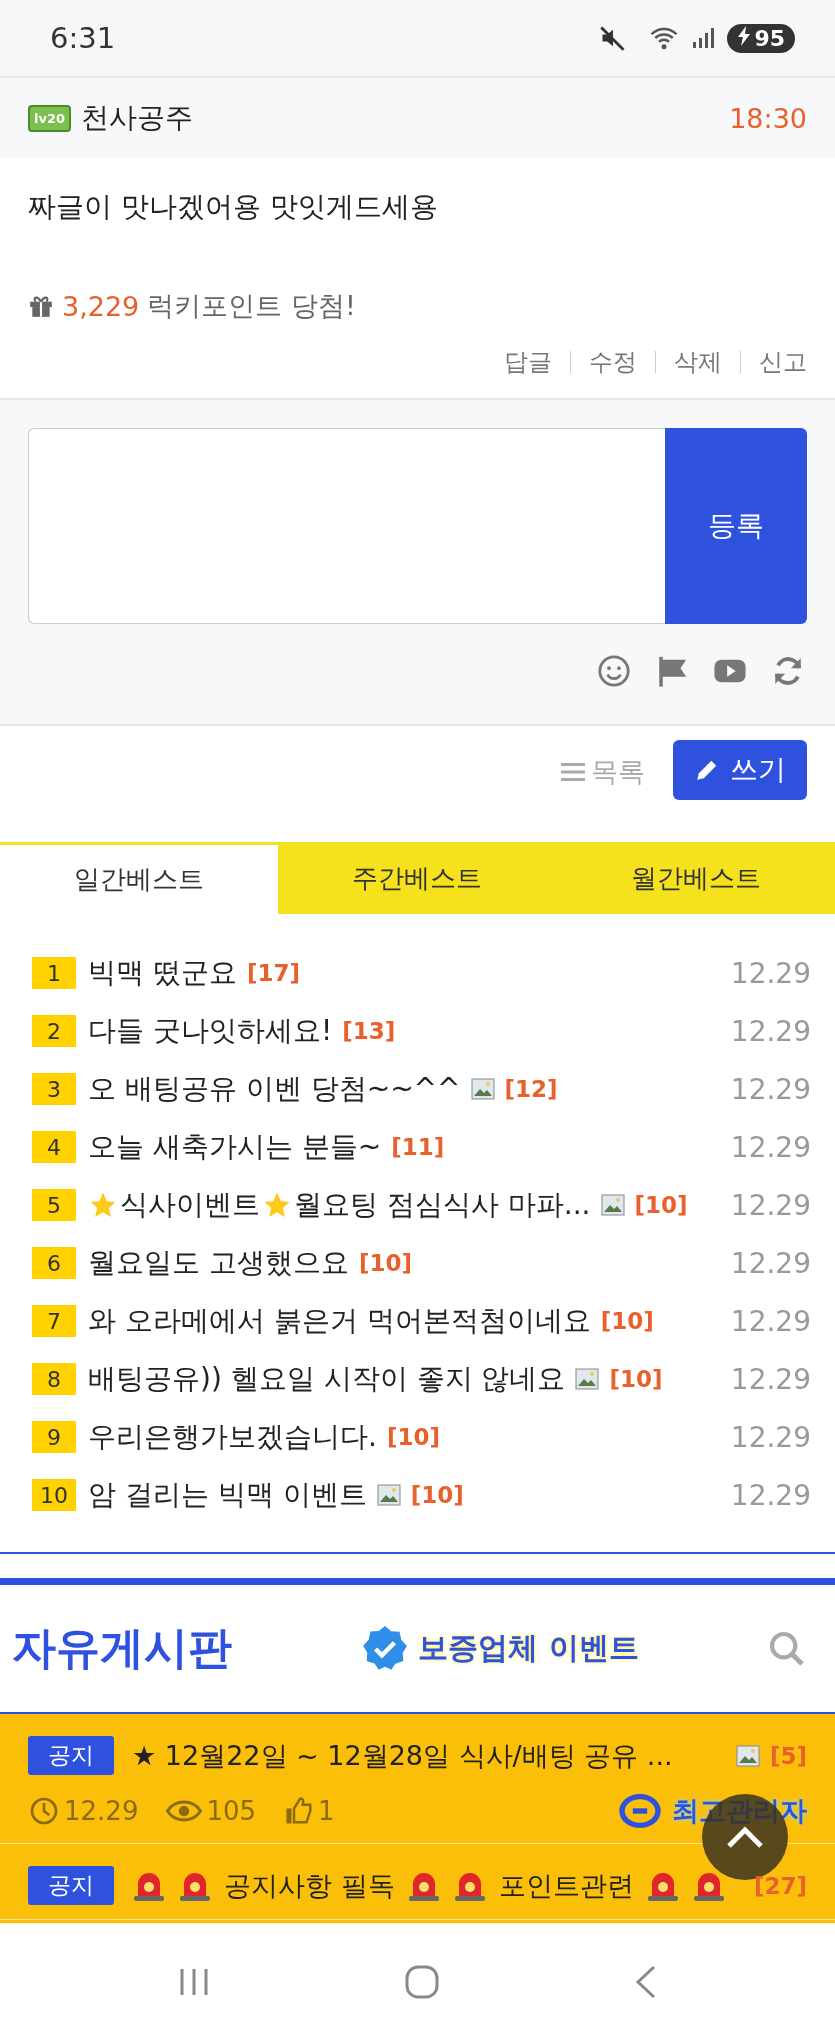 Image resolution: width=835 pixels, height=2041 pixels. Describe the element at coordinates (299, 1811) in the screenshot. I see `thumbs-up-icon` at that location.